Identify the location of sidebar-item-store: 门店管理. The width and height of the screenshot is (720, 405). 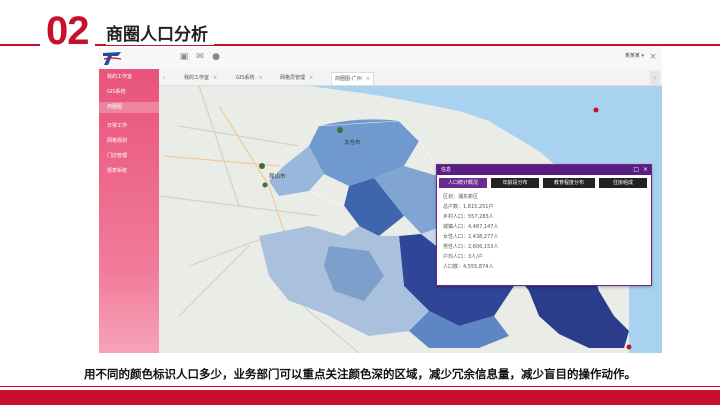
(129, 156).